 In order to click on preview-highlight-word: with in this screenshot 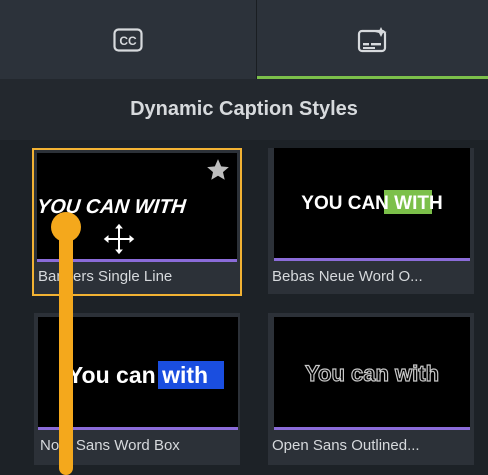, I will do `click(184, 375)`.